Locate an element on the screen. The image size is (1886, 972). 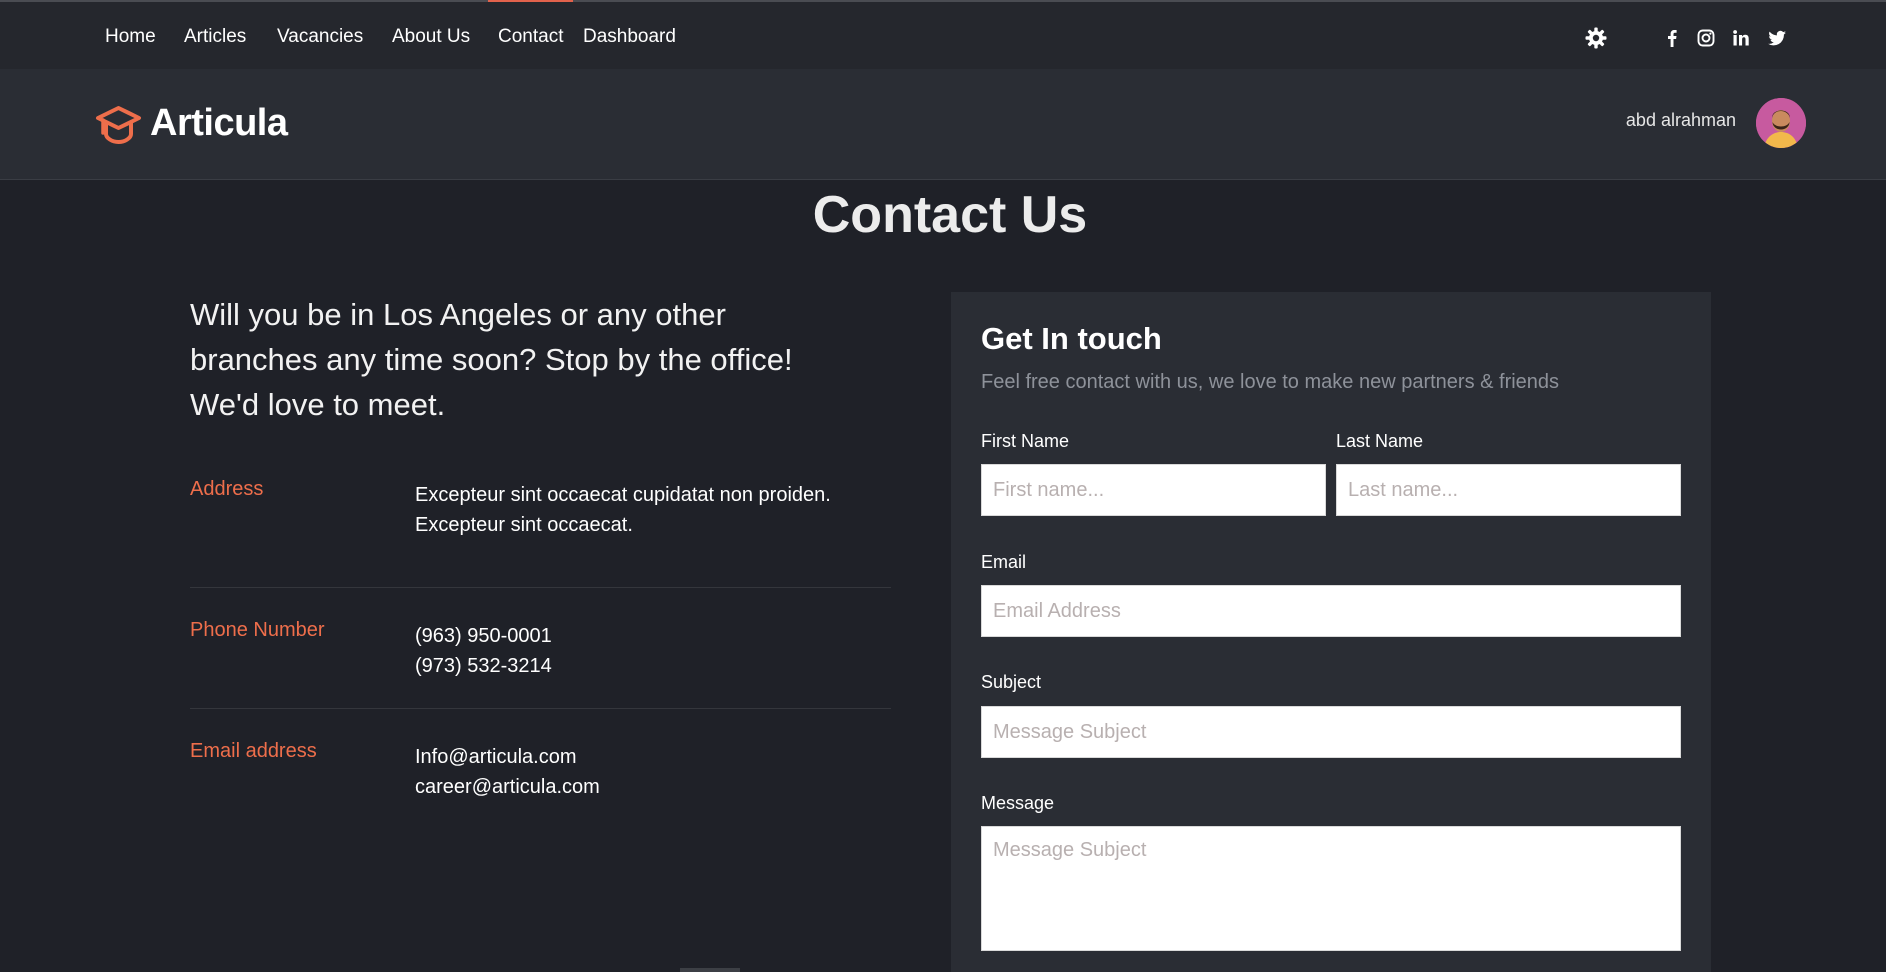
settings-icon is located at coordinates (1596, 38).